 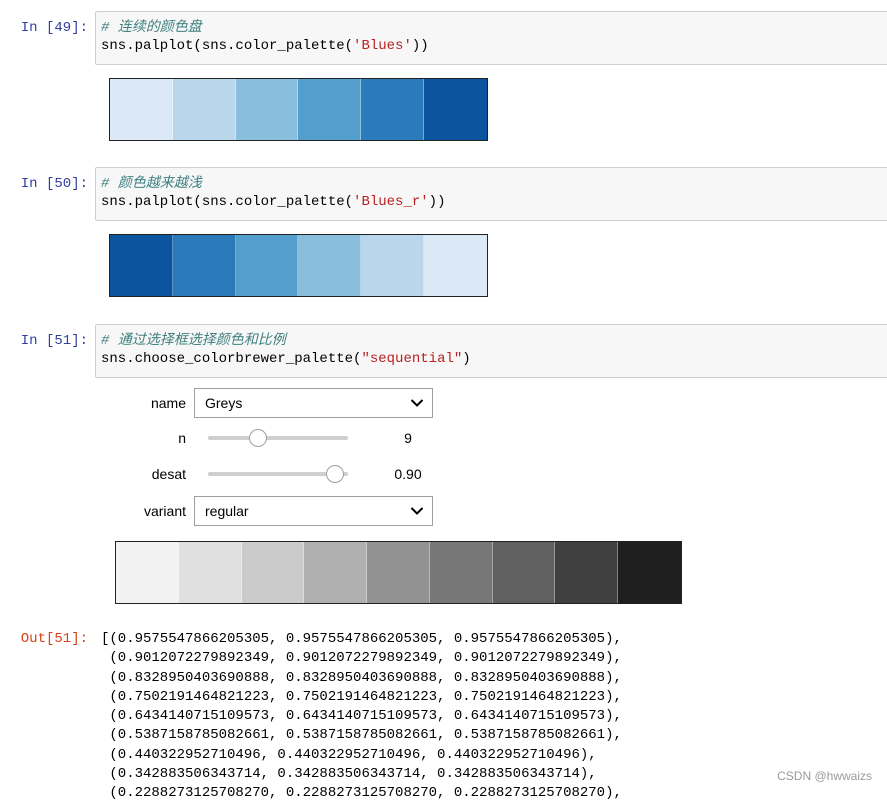 I want to click on desat-slider, so click(x=278, y=474).